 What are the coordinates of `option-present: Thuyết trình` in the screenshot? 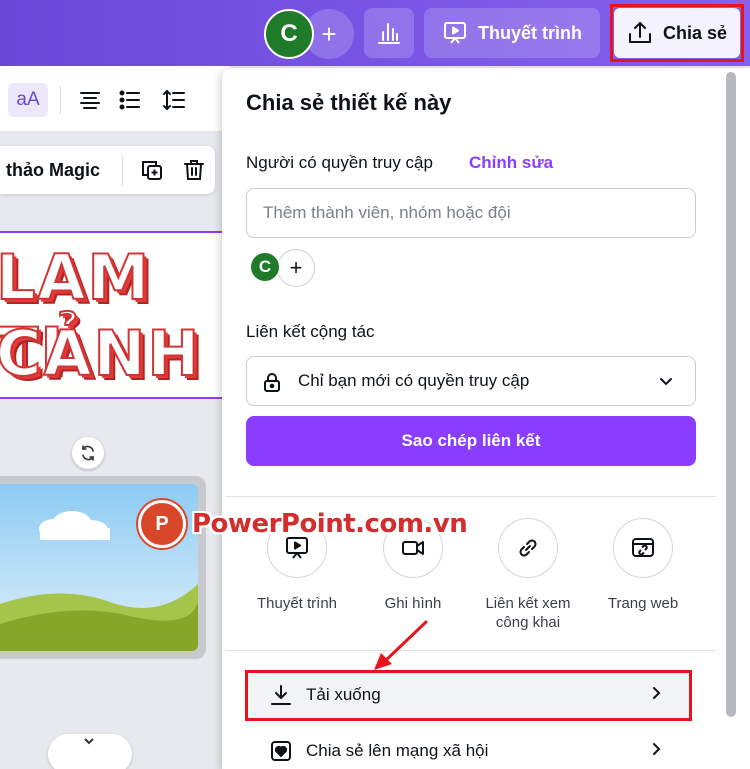 It's located at (297, 565).